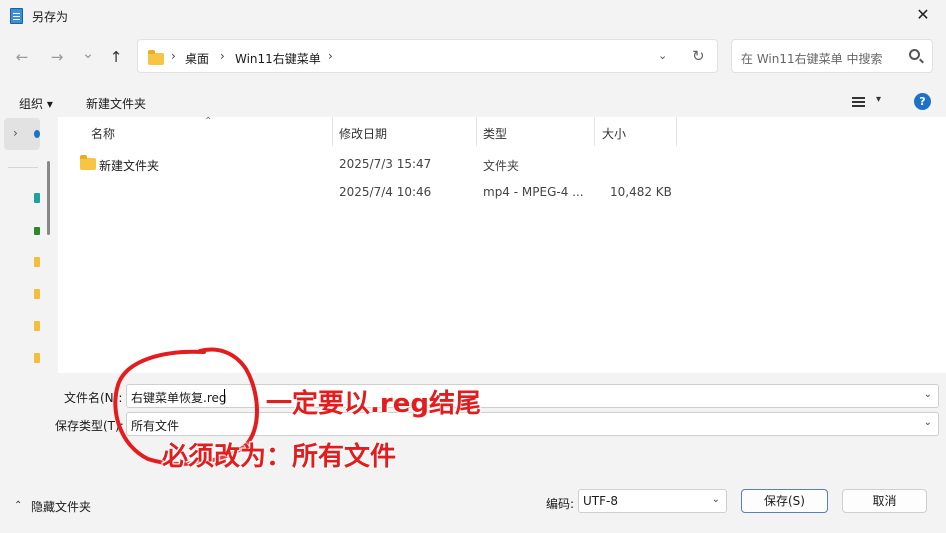  What do you see at coordinates (884, 501) in the screenshot?
I see `cancel-button: 取消` at bounding box center [884, 501].